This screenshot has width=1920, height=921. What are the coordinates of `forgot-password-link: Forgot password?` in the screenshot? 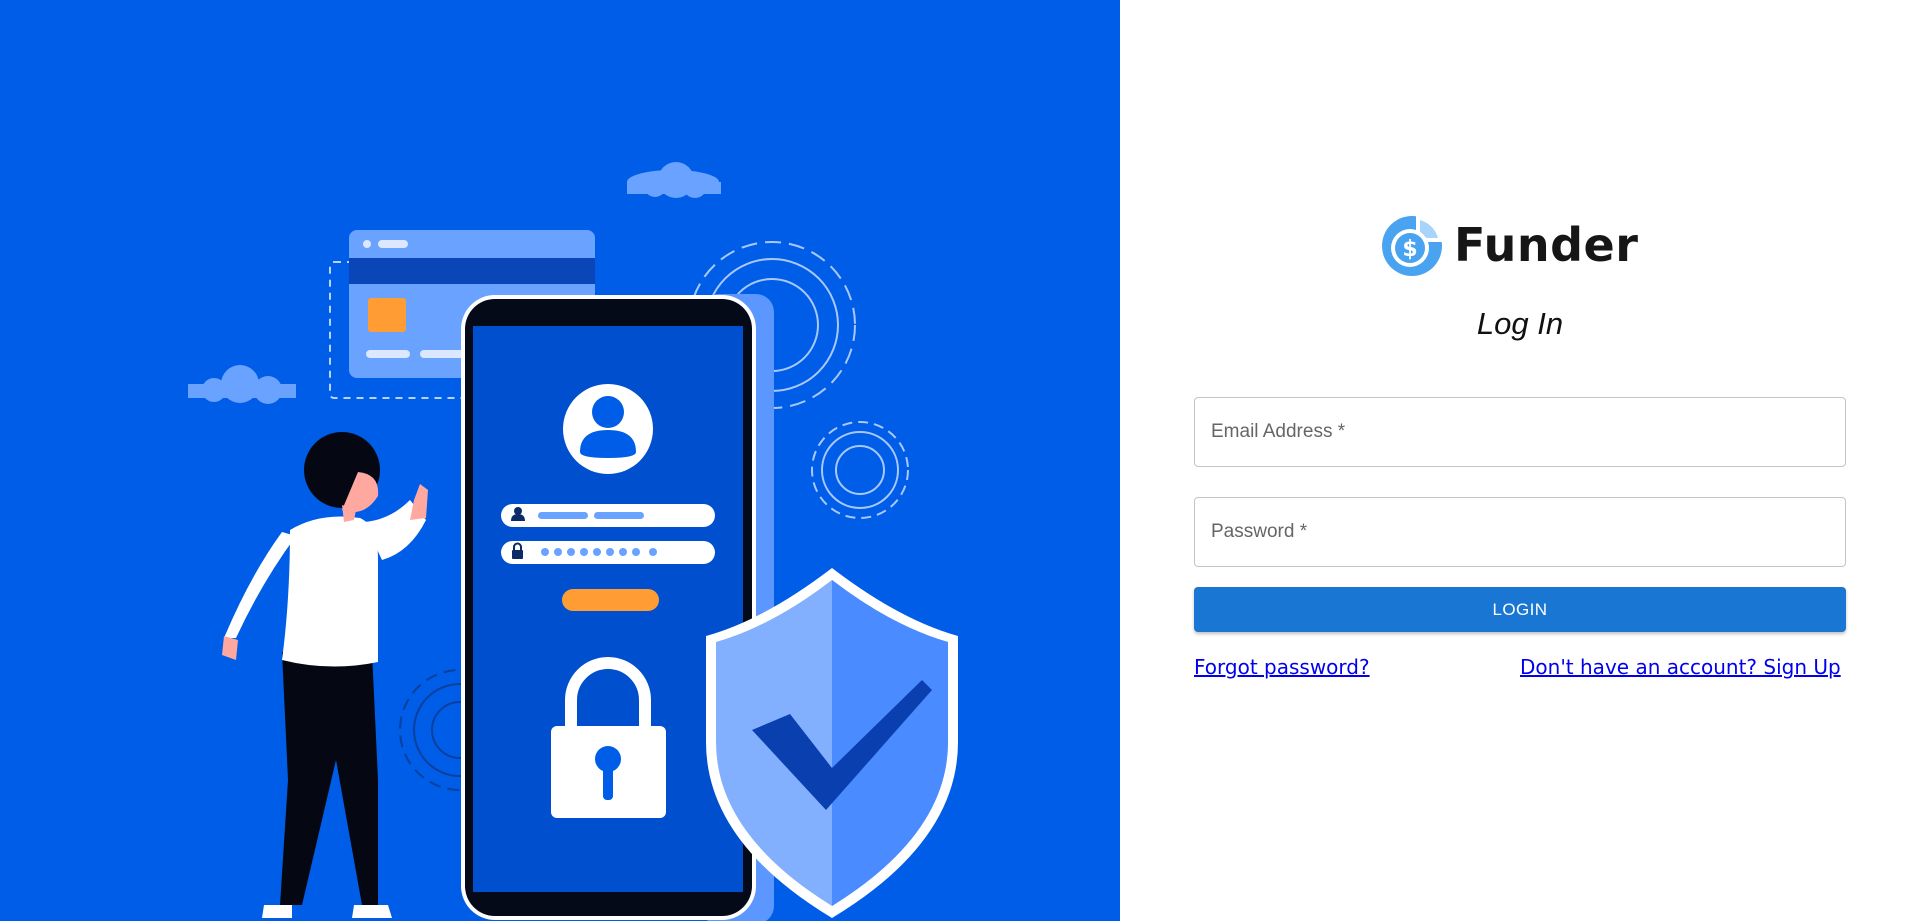 It's located at (1282, 667).